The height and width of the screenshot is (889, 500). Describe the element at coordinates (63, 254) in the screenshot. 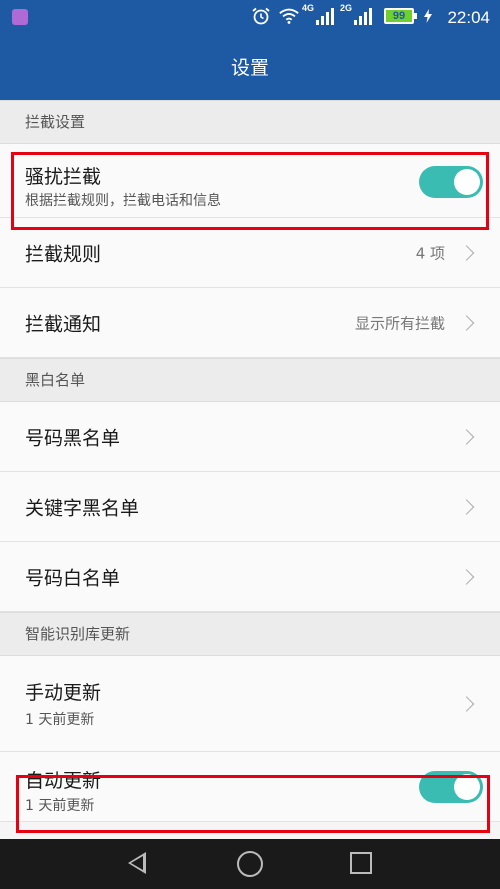

I see `intercept-rules-label: 拦截规则` at that location.